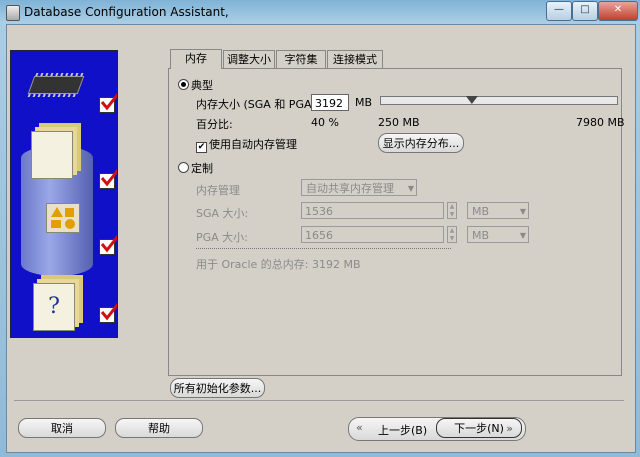 The width and height of the screenshot is (640, 457). What do you see at coordinates (183, 167) in the screenshot?
I see `radio-unselected-icon` at bounding box center [183, 167].